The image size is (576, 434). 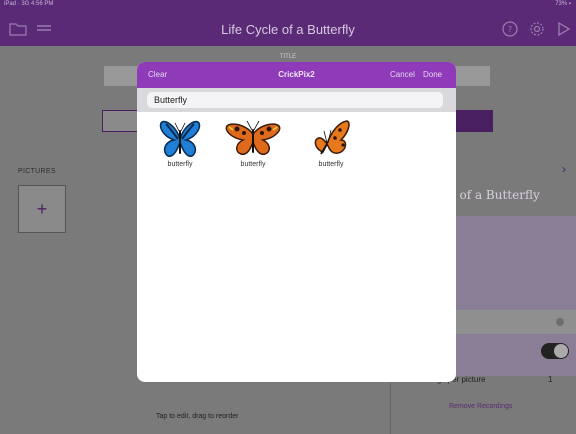 What do you see at coordinates (537, 29) in the screenshot?
I see `settings-gear-icon` at bounding box center [537, 29].